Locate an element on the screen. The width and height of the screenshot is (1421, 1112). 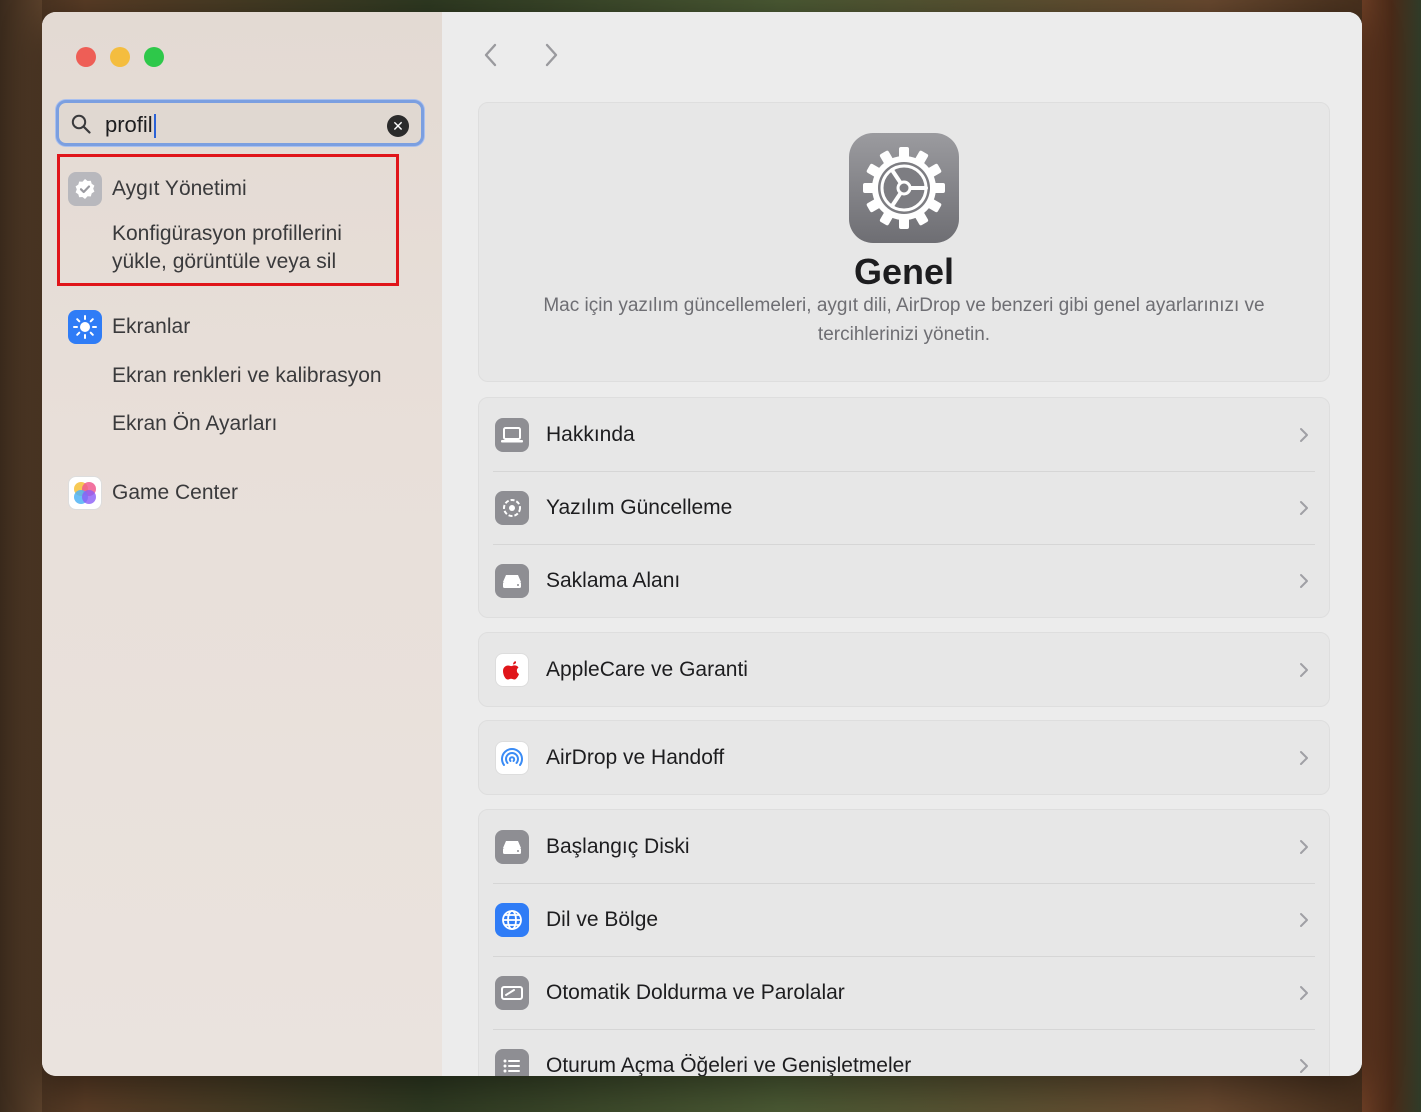
zoom-window-button is located at coordinates (154, 57).